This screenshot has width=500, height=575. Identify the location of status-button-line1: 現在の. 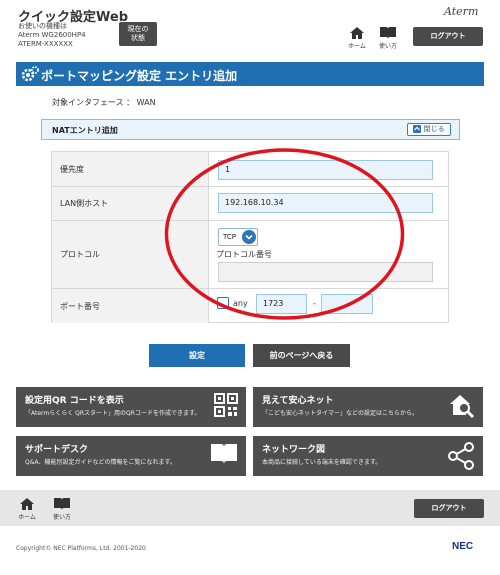
(138, 29).